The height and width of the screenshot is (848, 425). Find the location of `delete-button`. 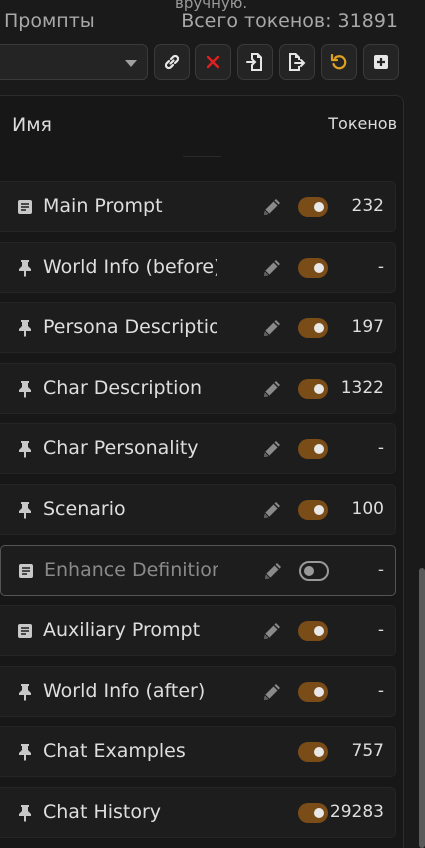

delete-button is located at coordinates (213, 62).